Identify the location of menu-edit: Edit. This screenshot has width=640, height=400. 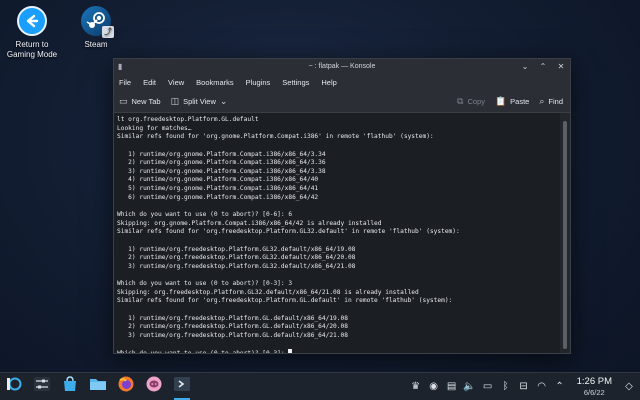
(149, 82).